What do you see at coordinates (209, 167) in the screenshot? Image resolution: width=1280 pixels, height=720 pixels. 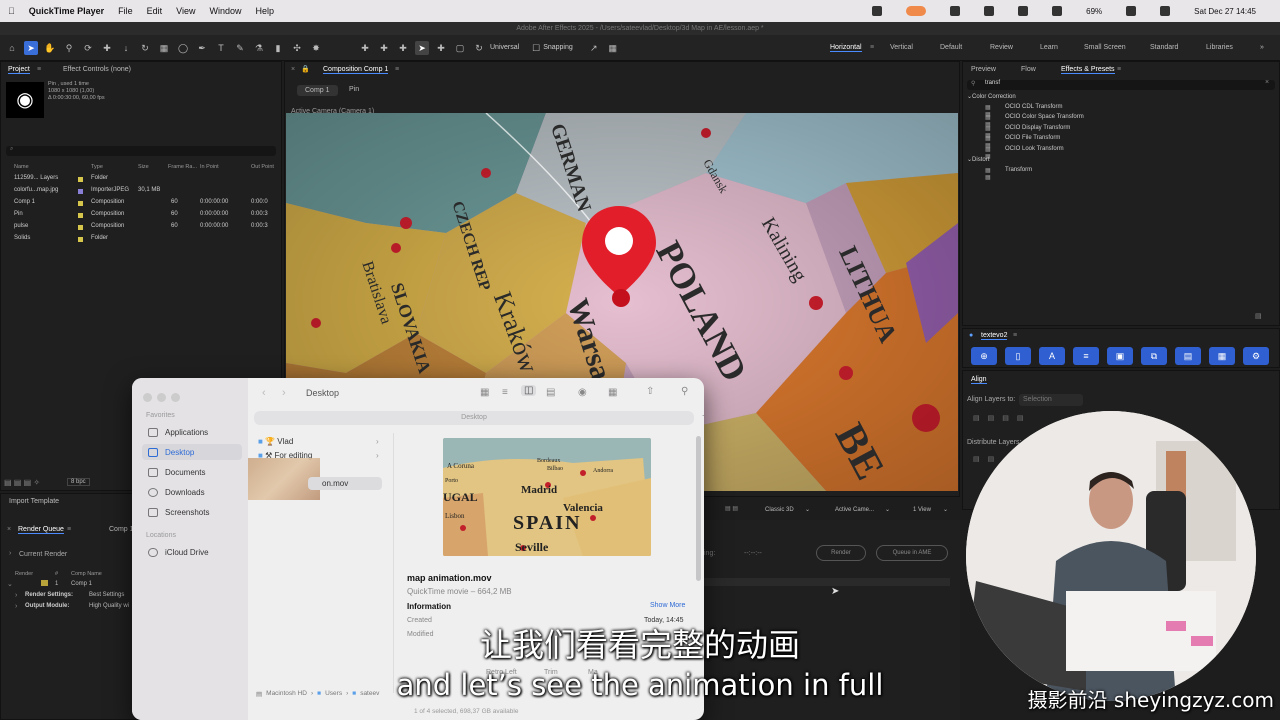 I see `col-in: In Point` at bounding box center [209, 167].